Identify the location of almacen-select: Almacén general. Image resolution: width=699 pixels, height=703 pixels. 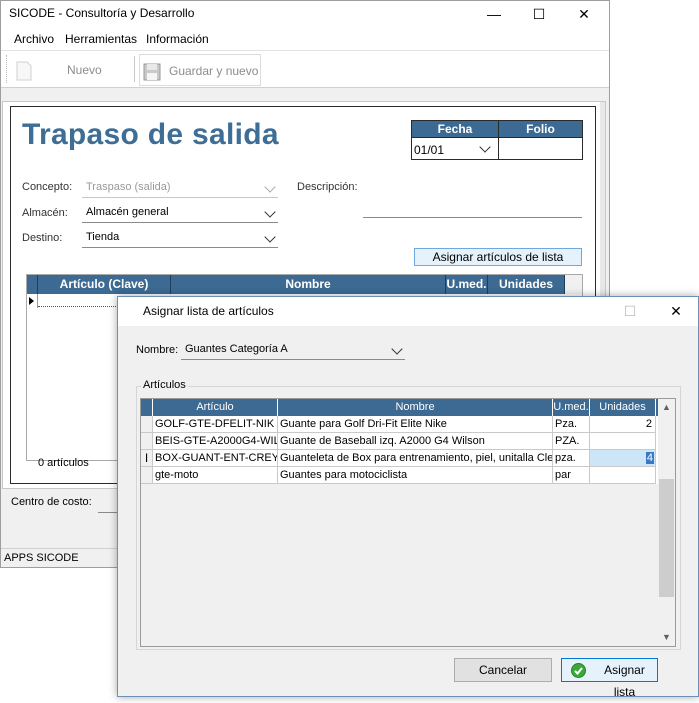
(180, 213).